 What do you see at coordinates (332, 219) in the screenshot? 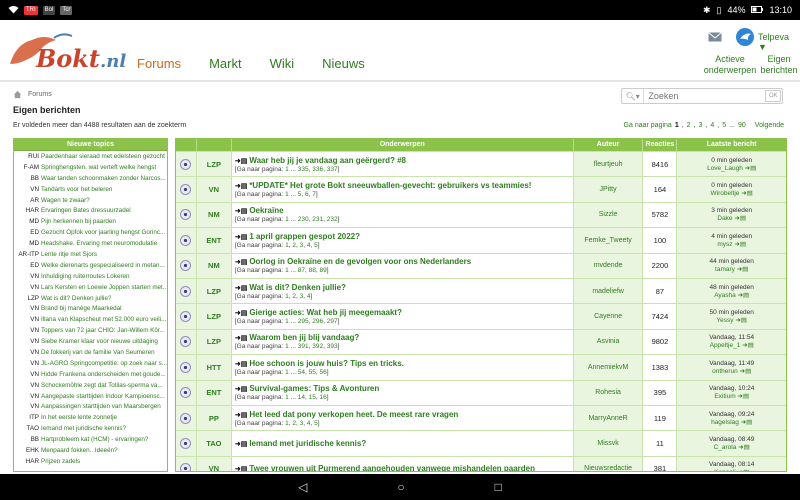
I see `topic-page-link: 232` at bounding box center [332, 219].